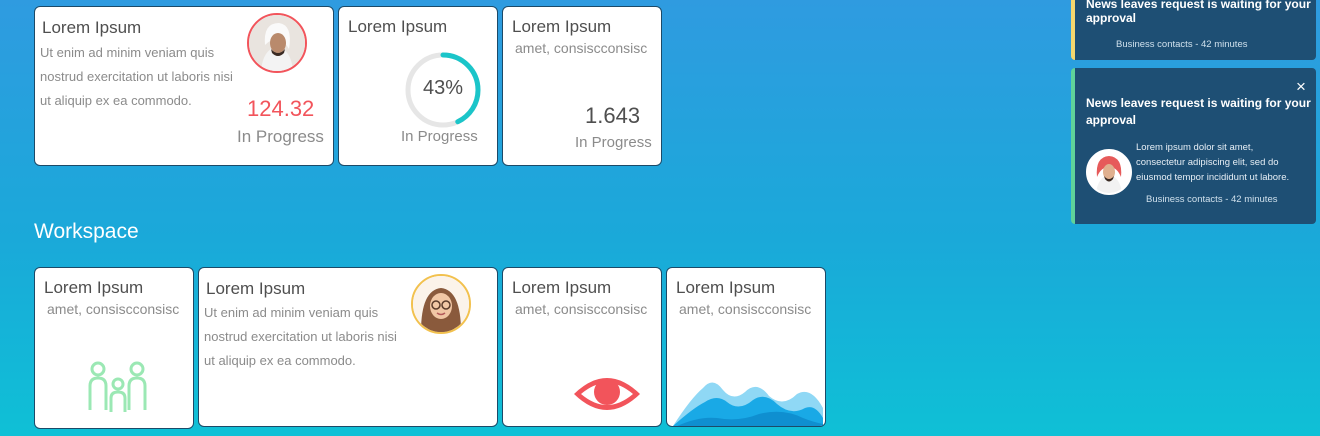 The image size is (1320, 436). I want to click on notification-body: consectetur adipiscing elit, sed do, so click(1207, 162).